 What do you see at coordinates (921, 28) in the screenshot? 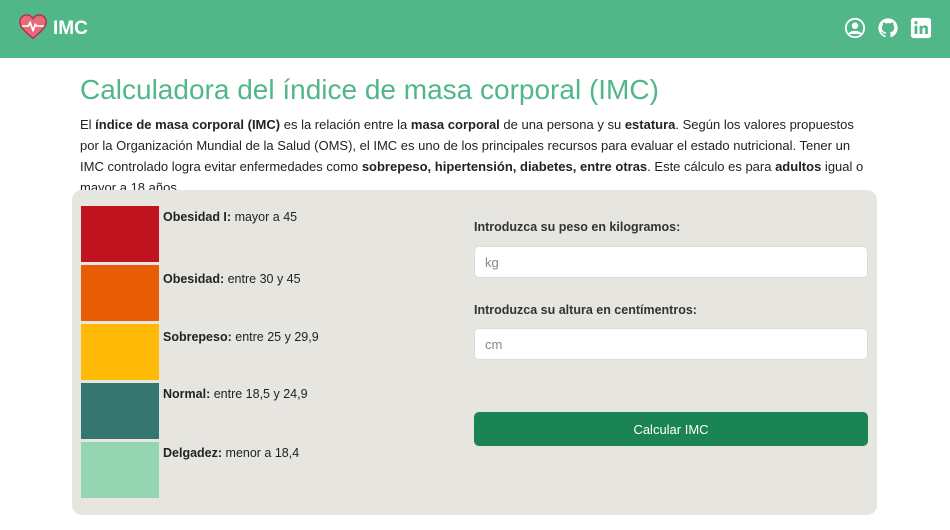
I see `linkedin-icon` at bounding box center [921, 28].